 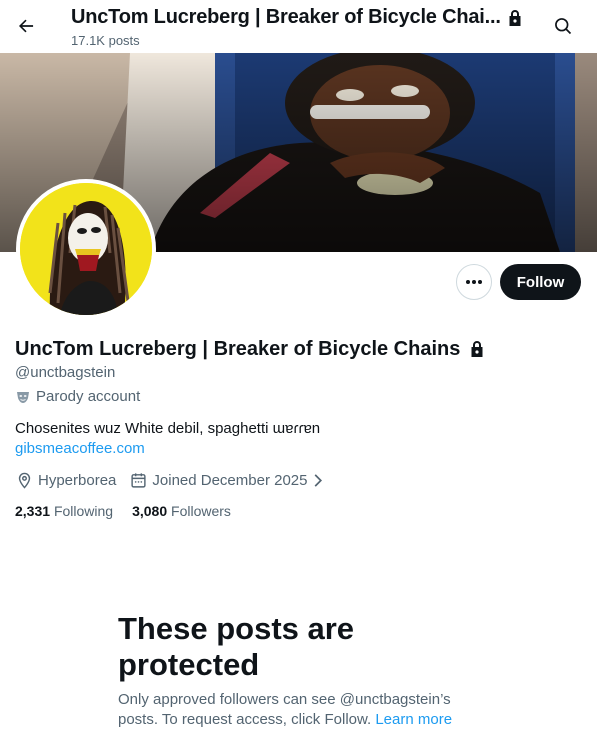 I want to click on follow-stats: 2,331 Following 3,080 Followers, so click(x=123, y=511).